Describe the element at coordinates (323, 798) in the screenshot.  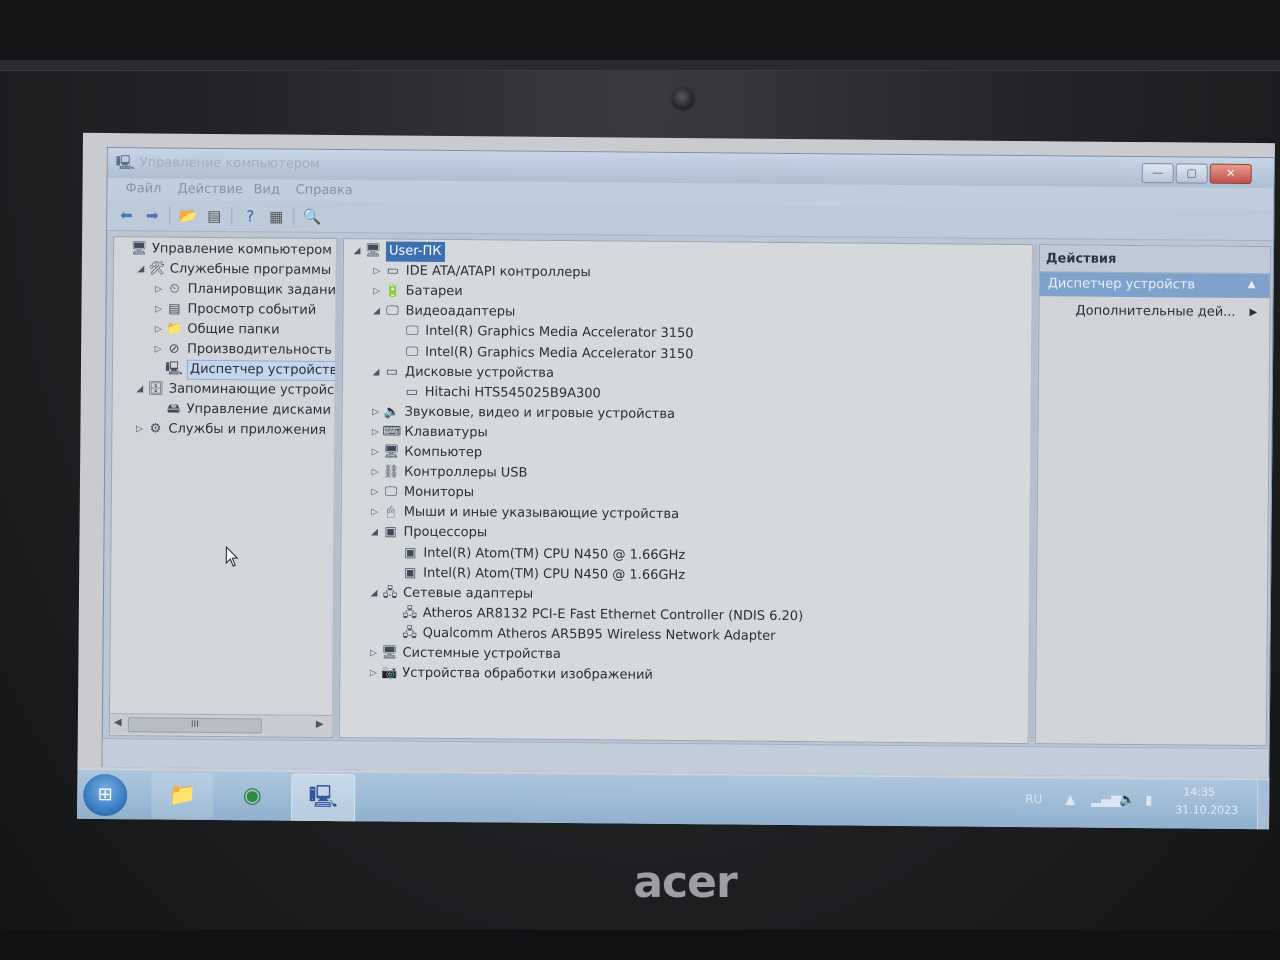
I see `computer-management-taskbar-button: 🖳` at that location.